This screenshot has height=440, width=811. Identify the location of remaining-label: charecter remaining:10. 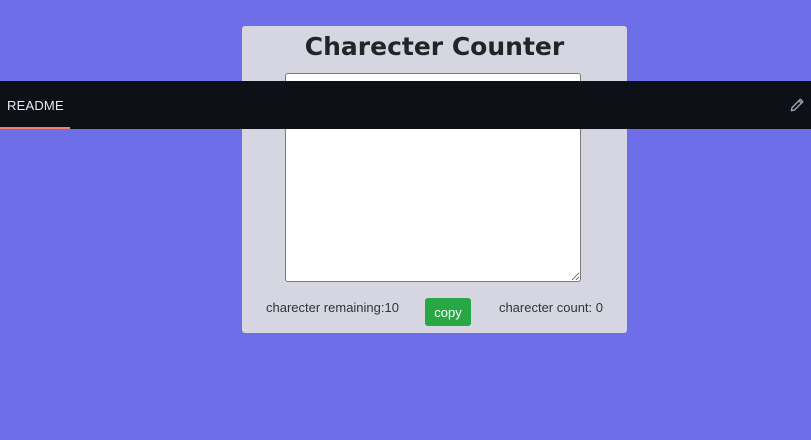
(332, 307).